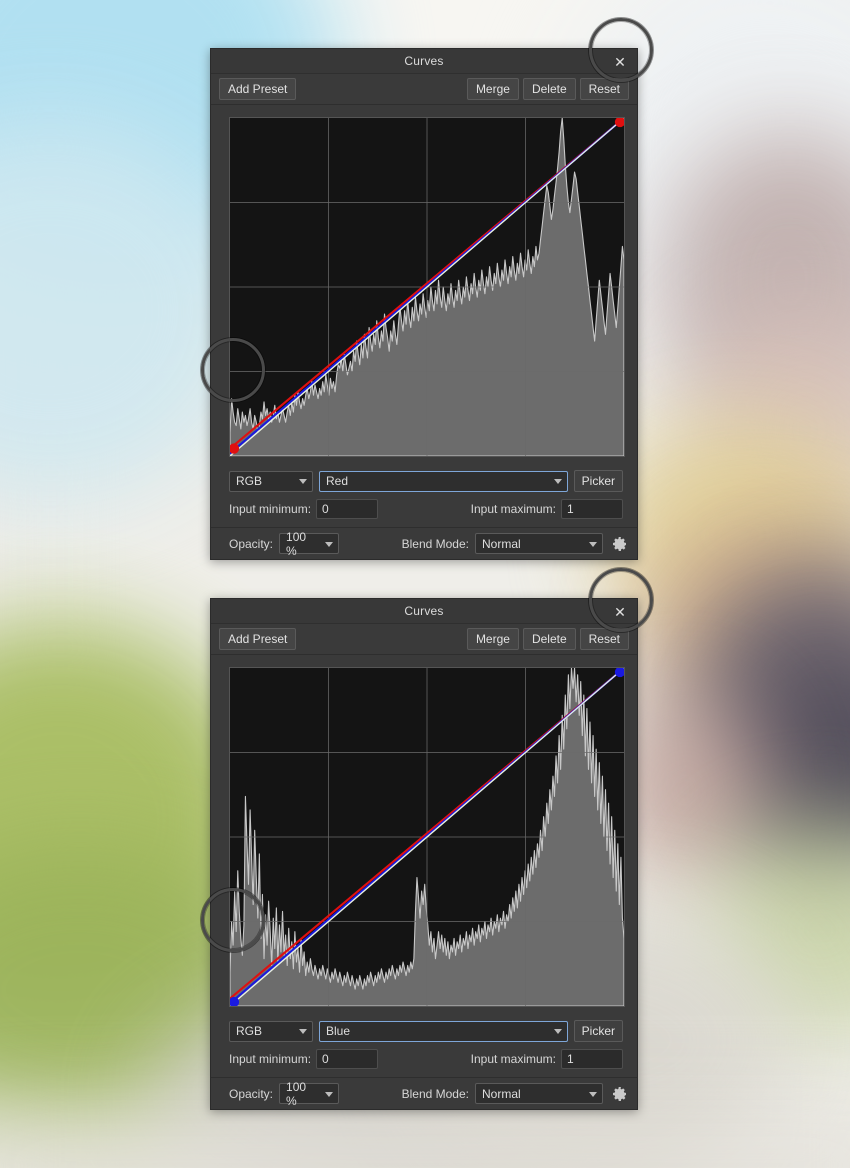 This screenshot has height=1168, width=850. Describe the element at coordinates (443, 1031) in the screenshot. I see `channel-dropdown: Blue` at that location.